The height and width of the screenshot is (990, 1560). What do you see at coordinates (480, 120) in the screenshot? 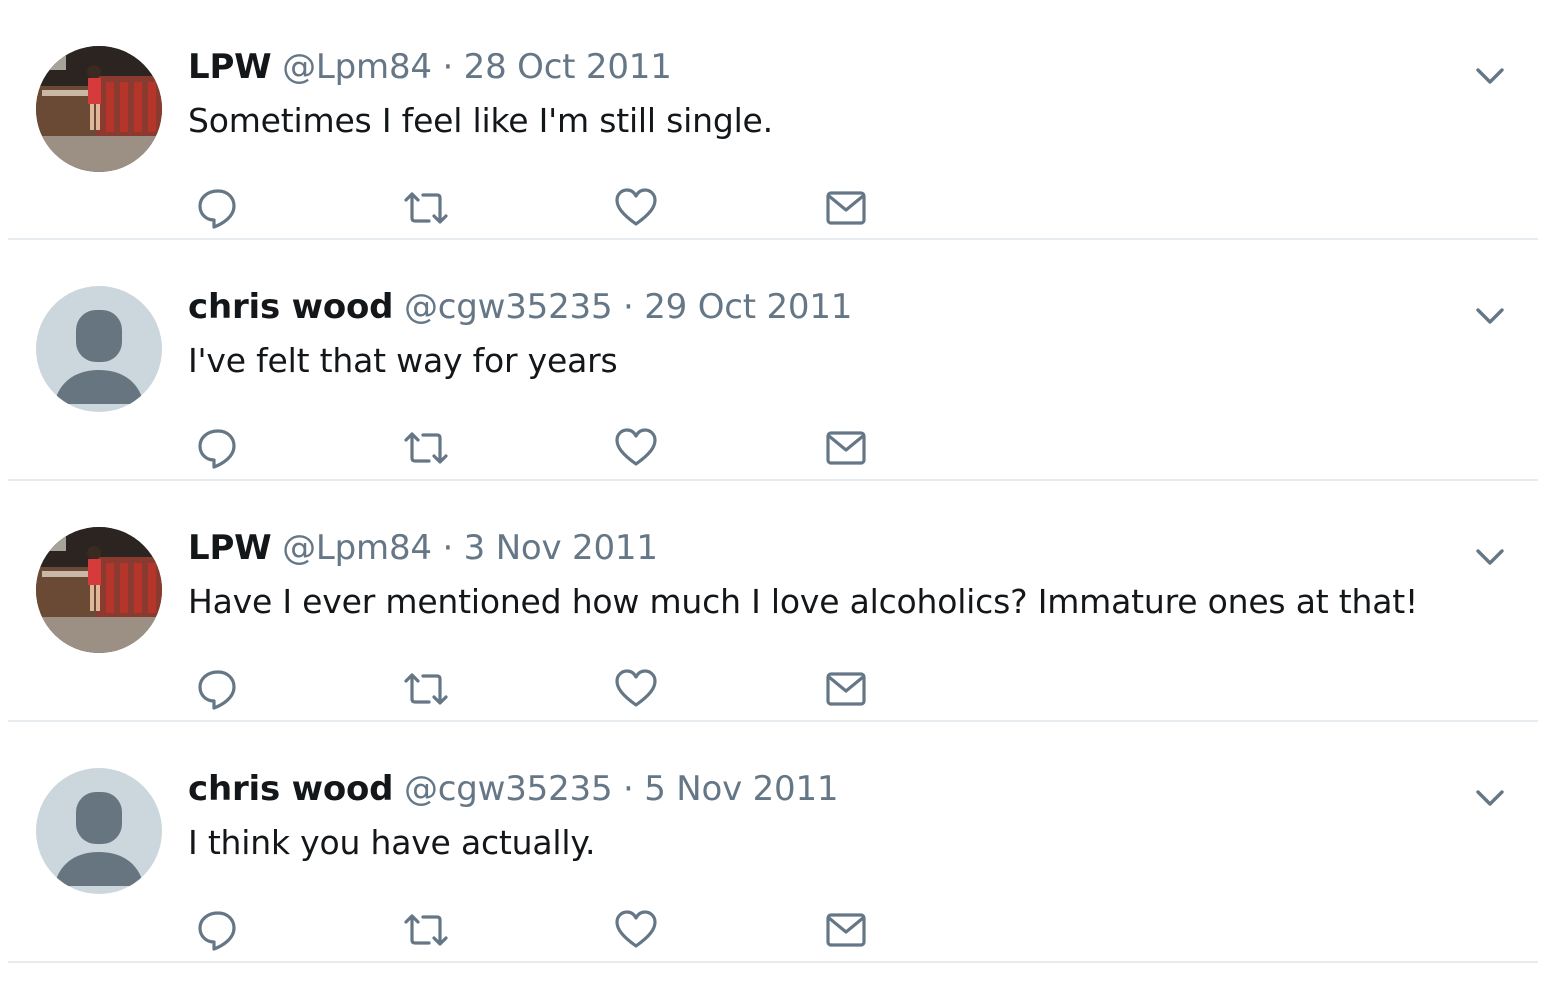
I see `tweet-text: Sometimes I feel like I'm still single.` at bounding box center [480, 120].